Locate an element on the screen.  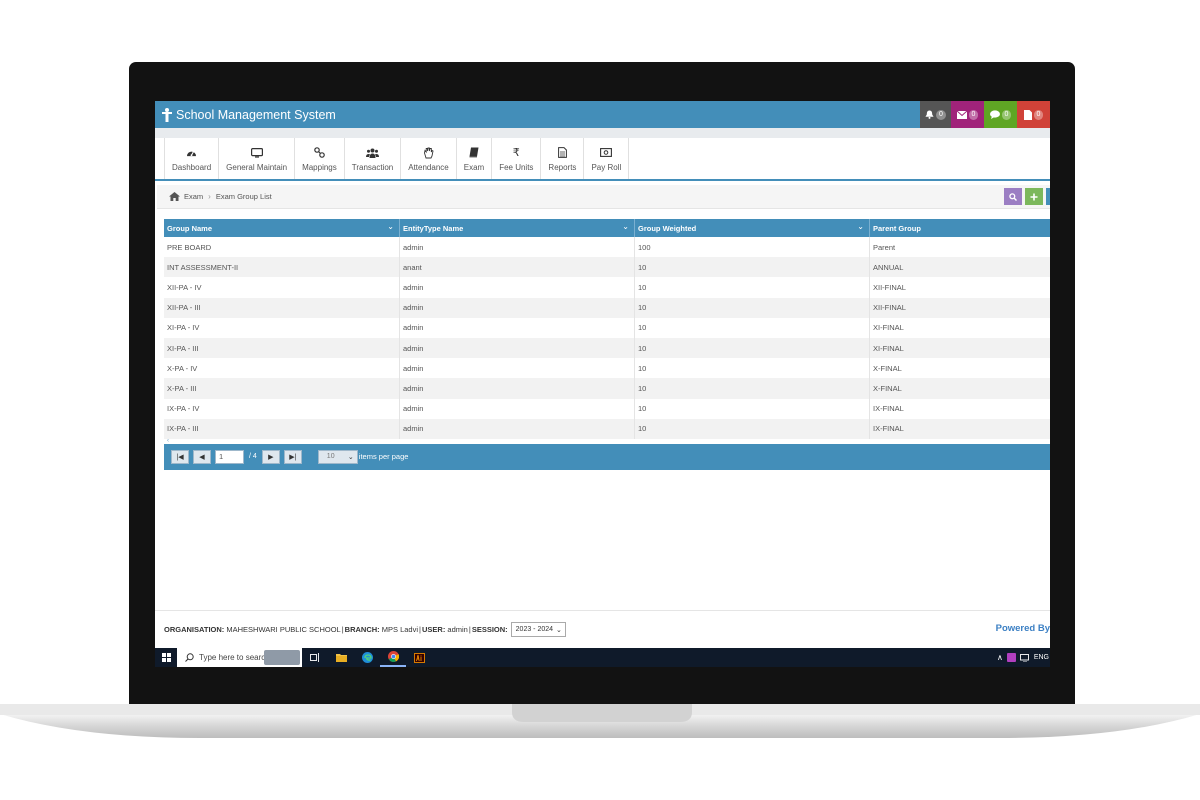
hand-icon is located at coordinates (429, 152).